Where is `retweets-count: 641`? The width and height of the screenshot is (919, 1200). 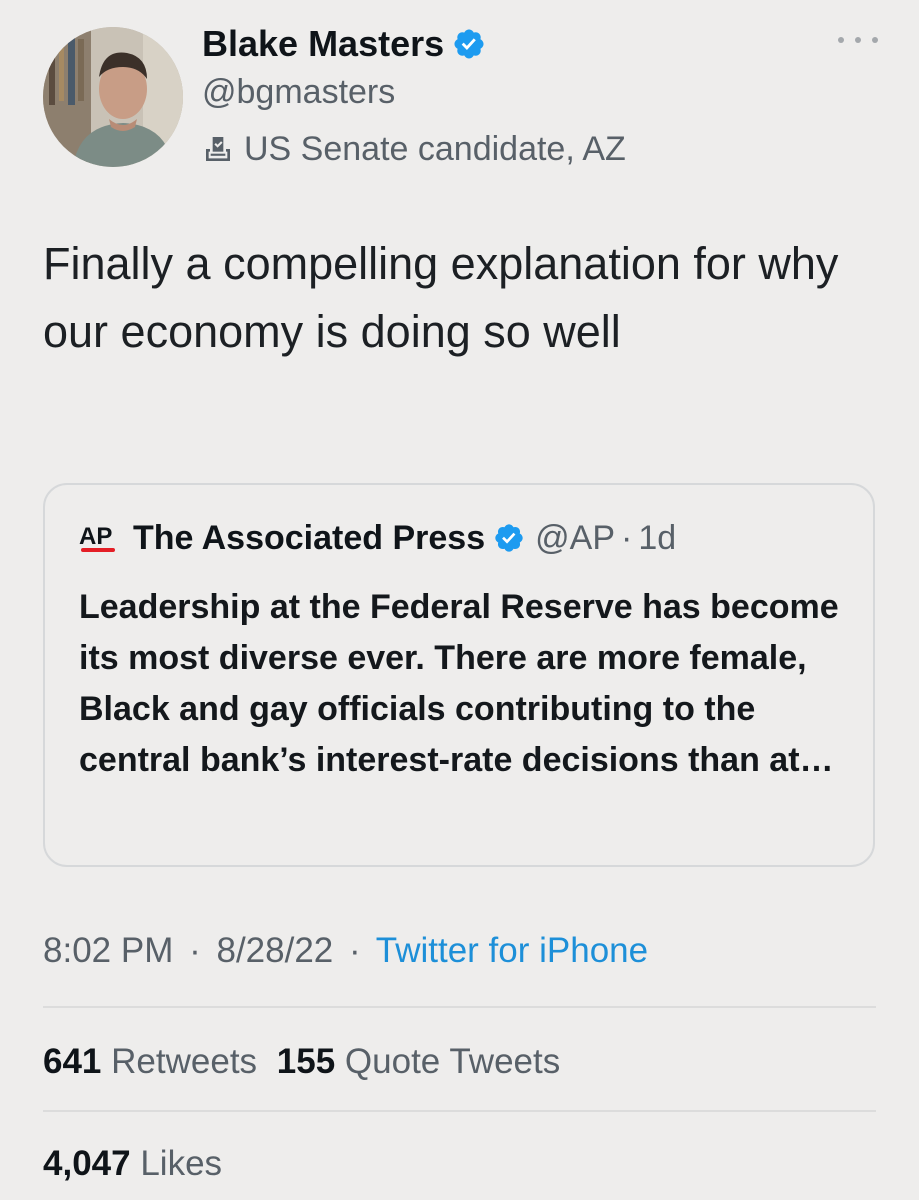
retweets-count: 641 is located at coordinates (72, 1061).